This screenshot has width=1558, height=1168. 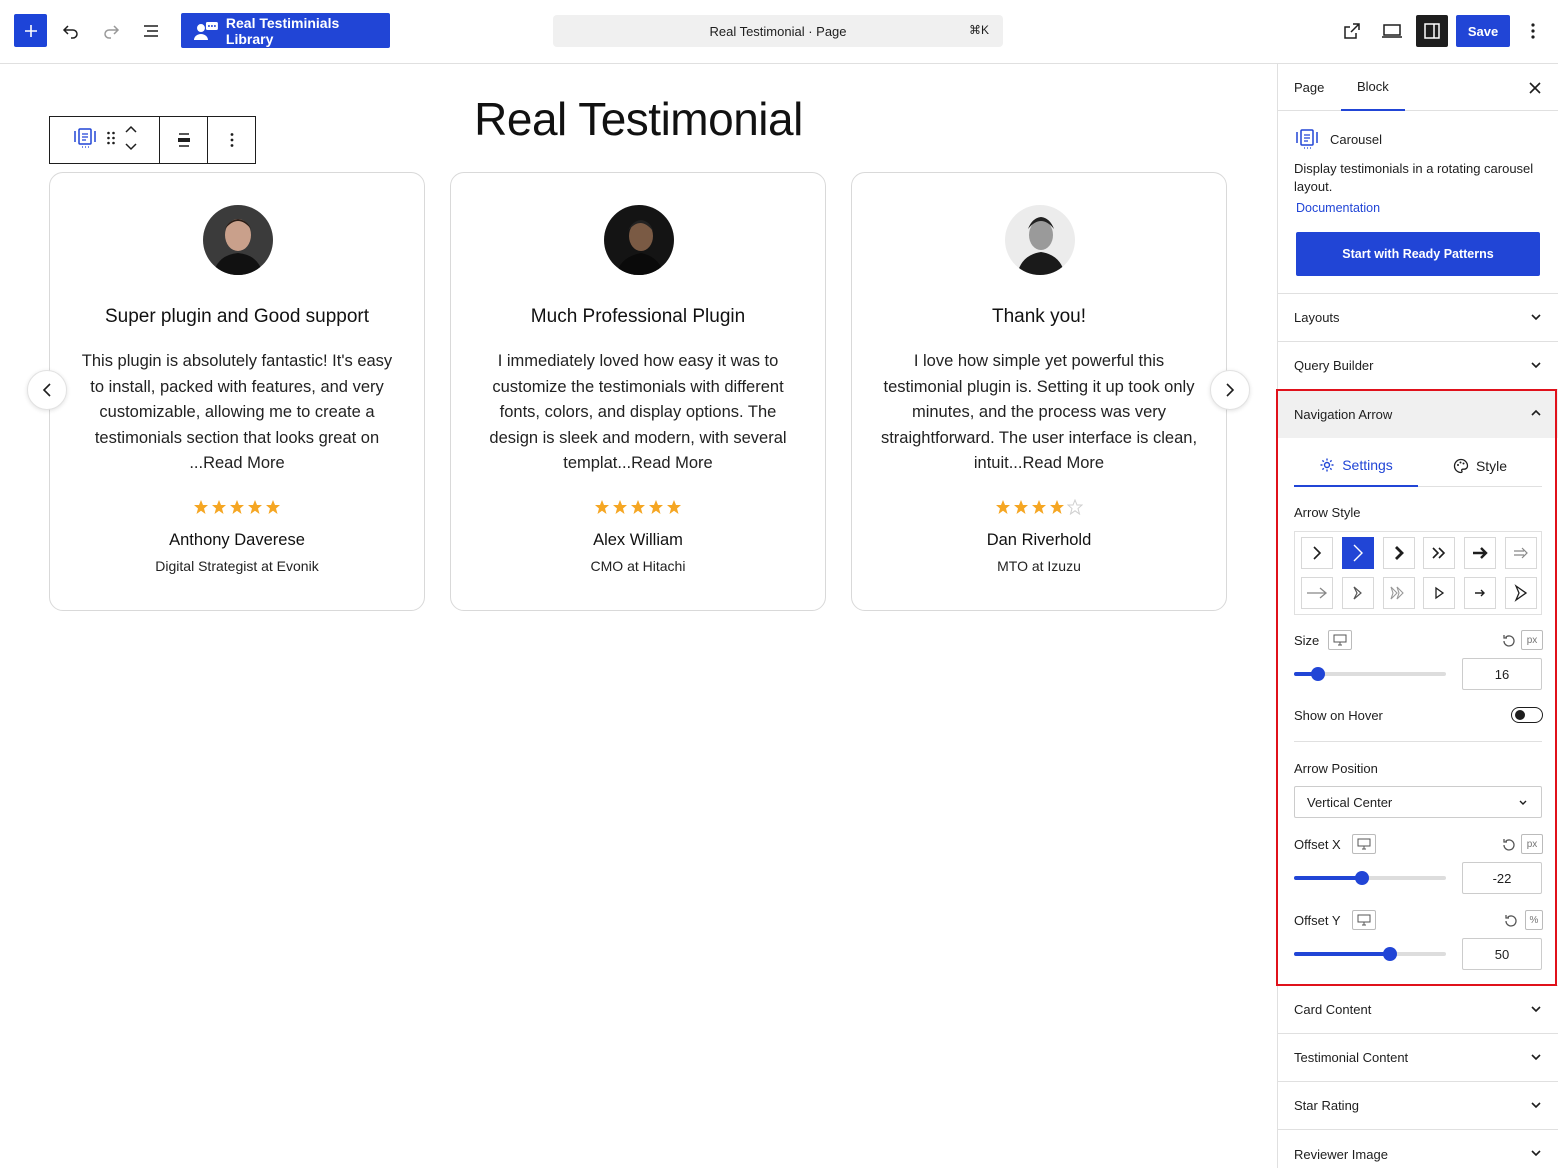 What do you see at coordinates (1536, 1105) in the screenshot?
I see `chevron-down-icon` at bounding box center [1536, 1105].